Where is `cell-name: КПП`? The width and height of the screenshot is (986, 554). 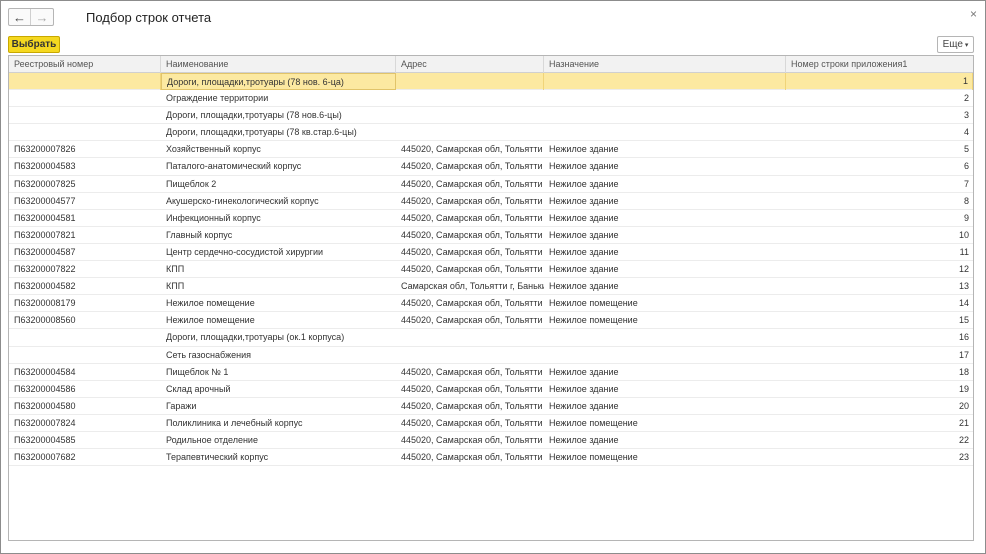
cell-name: КПП is located at coordinates (175, 269).